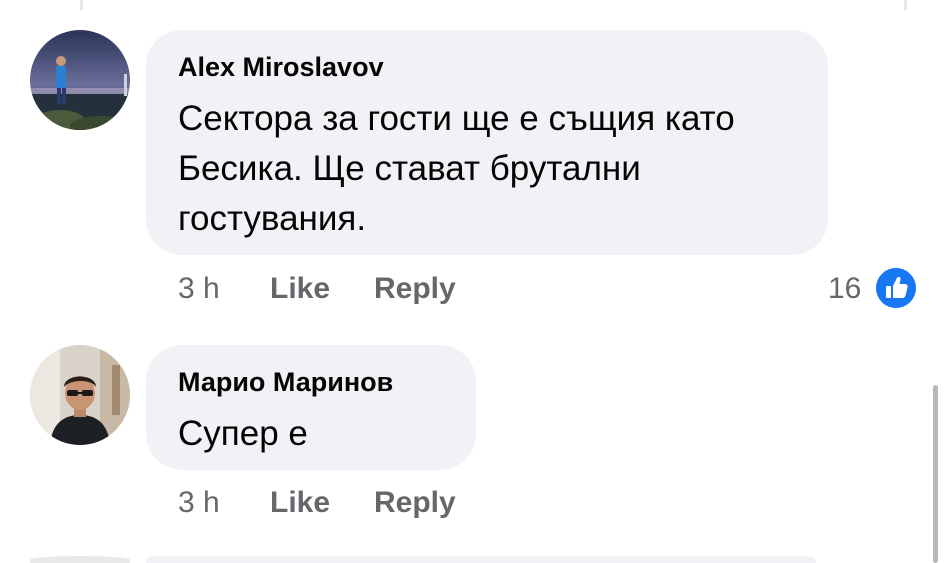  Describe the element at coordinates (409, 168) in the screenshot. I see `comment-text-line: Бесика. Ще стават брутални` at that location.